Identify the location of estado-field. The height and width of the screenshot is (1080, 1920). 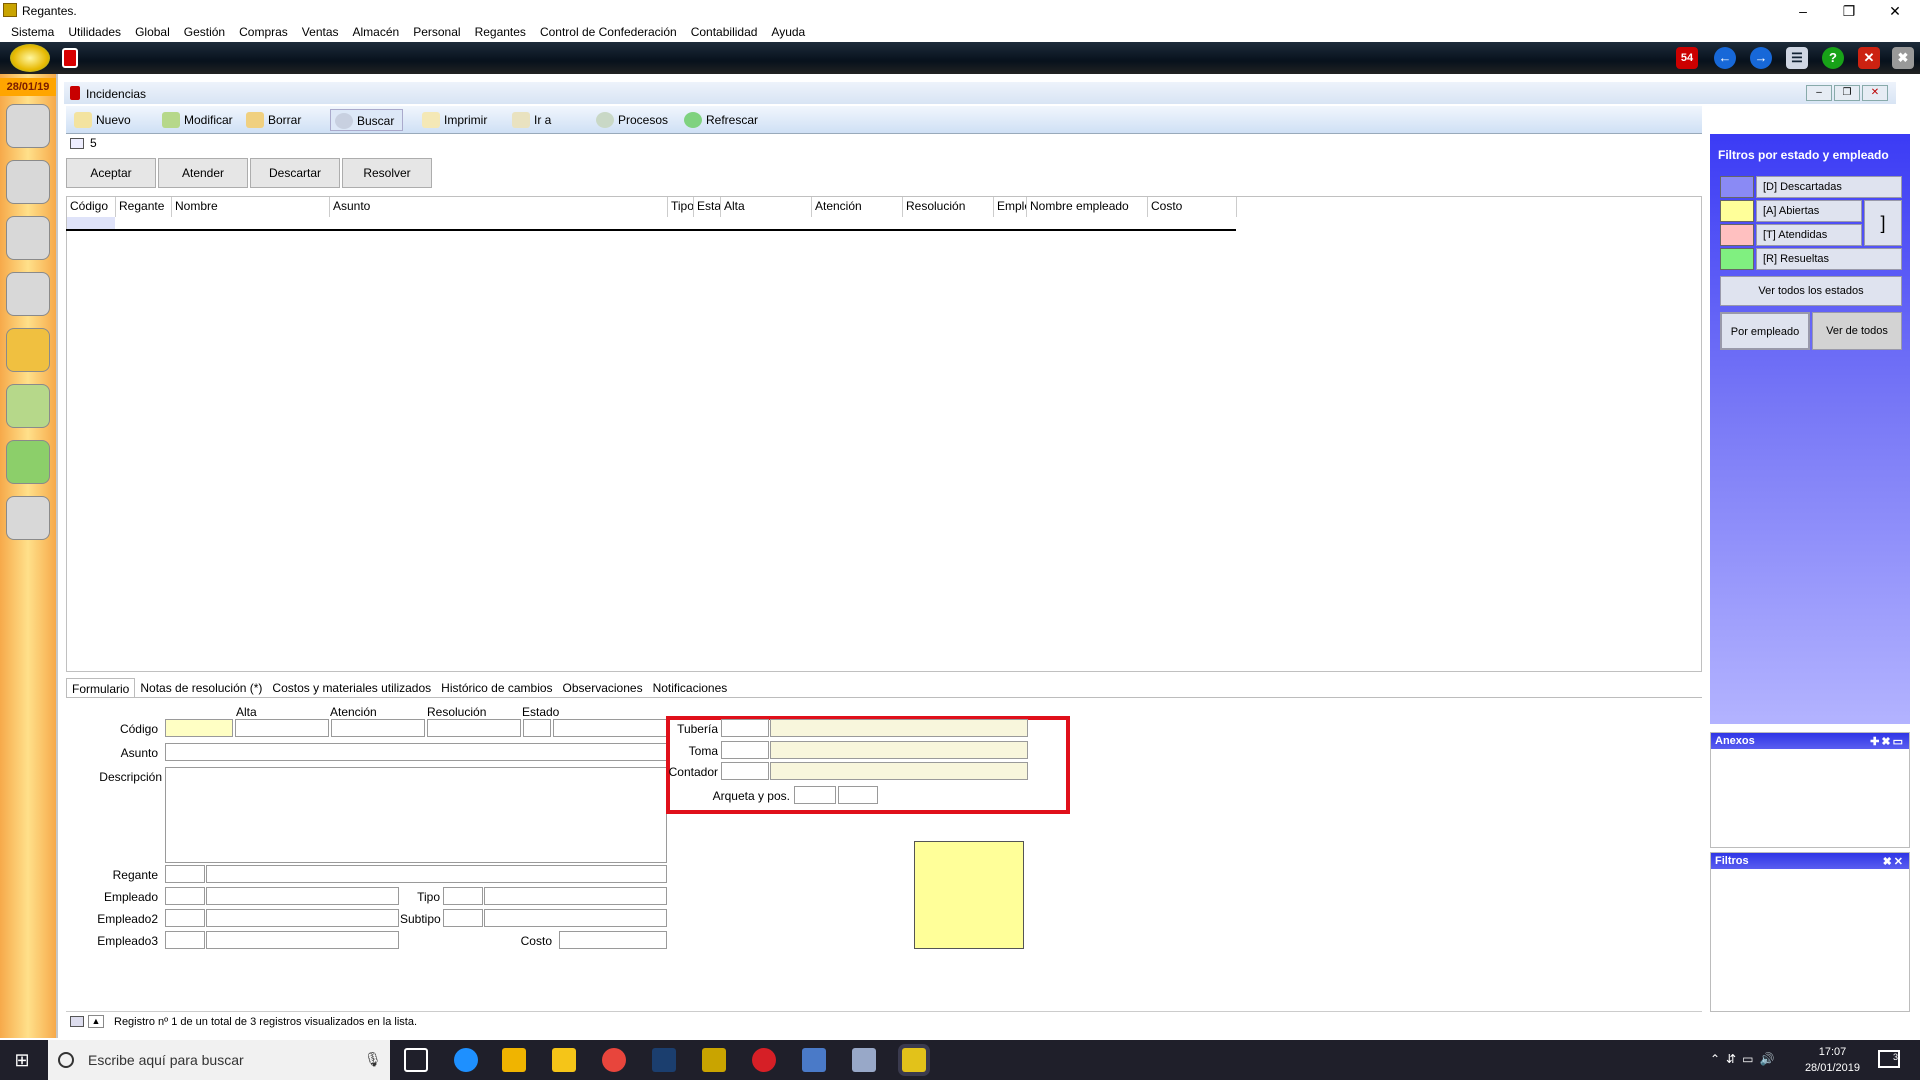
(610, 728).